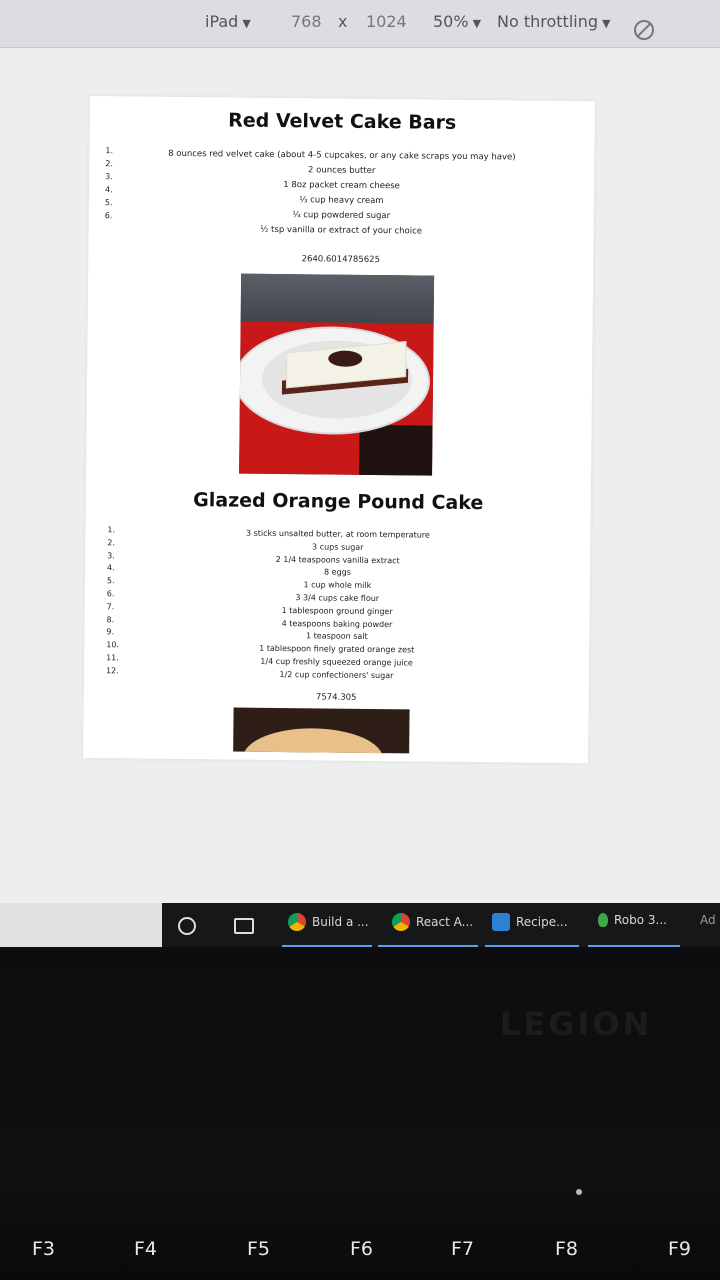 This screenshot has width=720, height=1280. What do you see at coordinates (187, 926) in the screenshot?
I see `cortana-search-icon` at bounding box center [187, 926].